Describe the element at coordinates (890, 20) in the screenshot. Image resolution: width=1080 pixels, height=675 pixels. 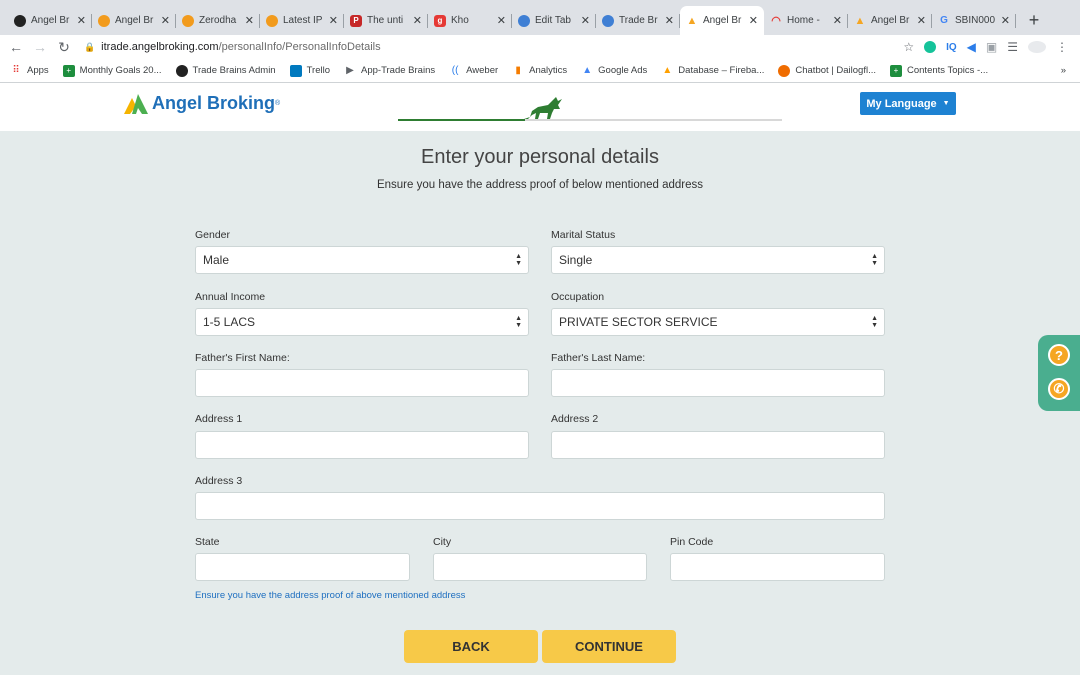
I see `browser-tab: ▲ Angel Br ✕` at that location.